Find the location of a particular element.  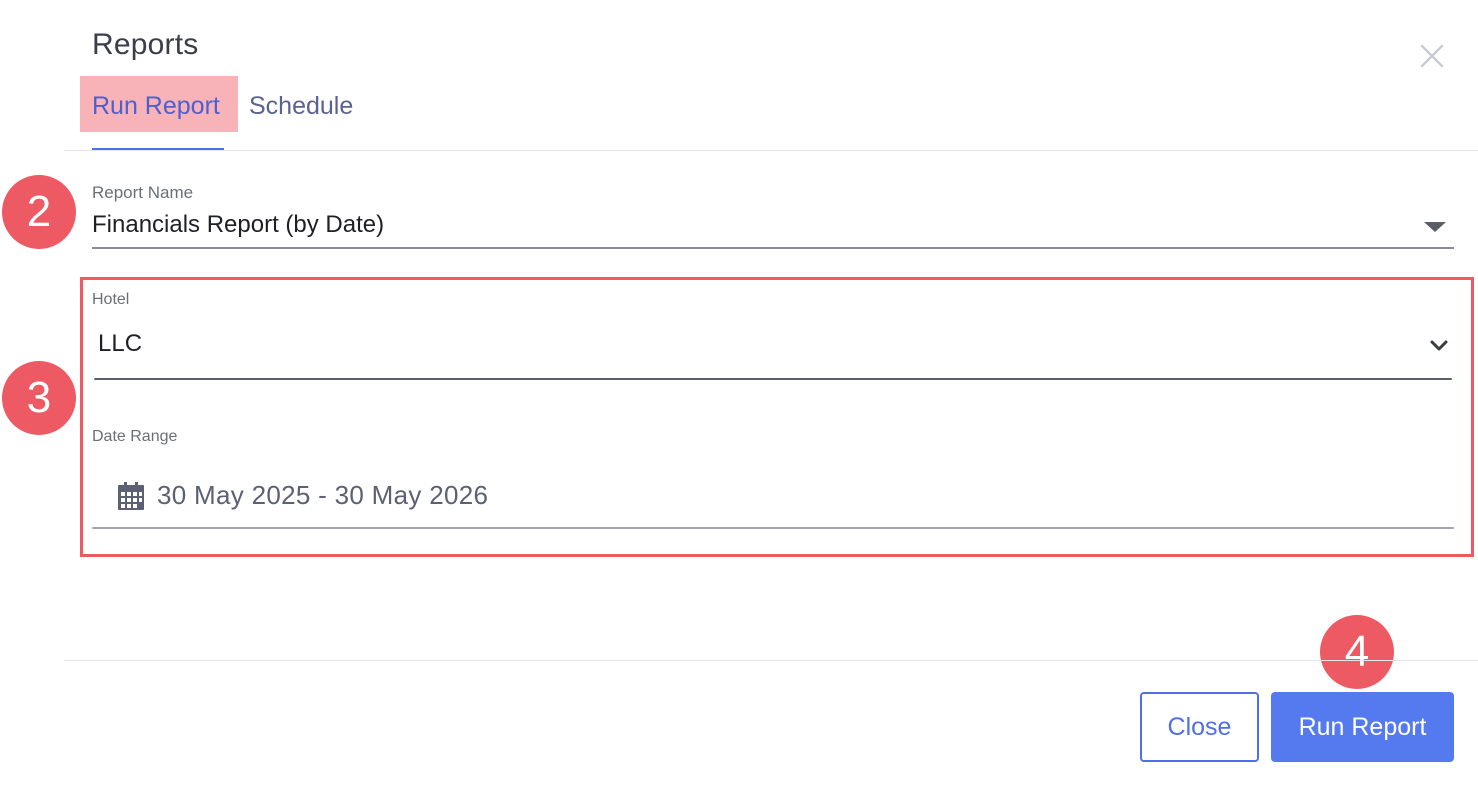

report-name-underline is located at coordinates (773, 248).